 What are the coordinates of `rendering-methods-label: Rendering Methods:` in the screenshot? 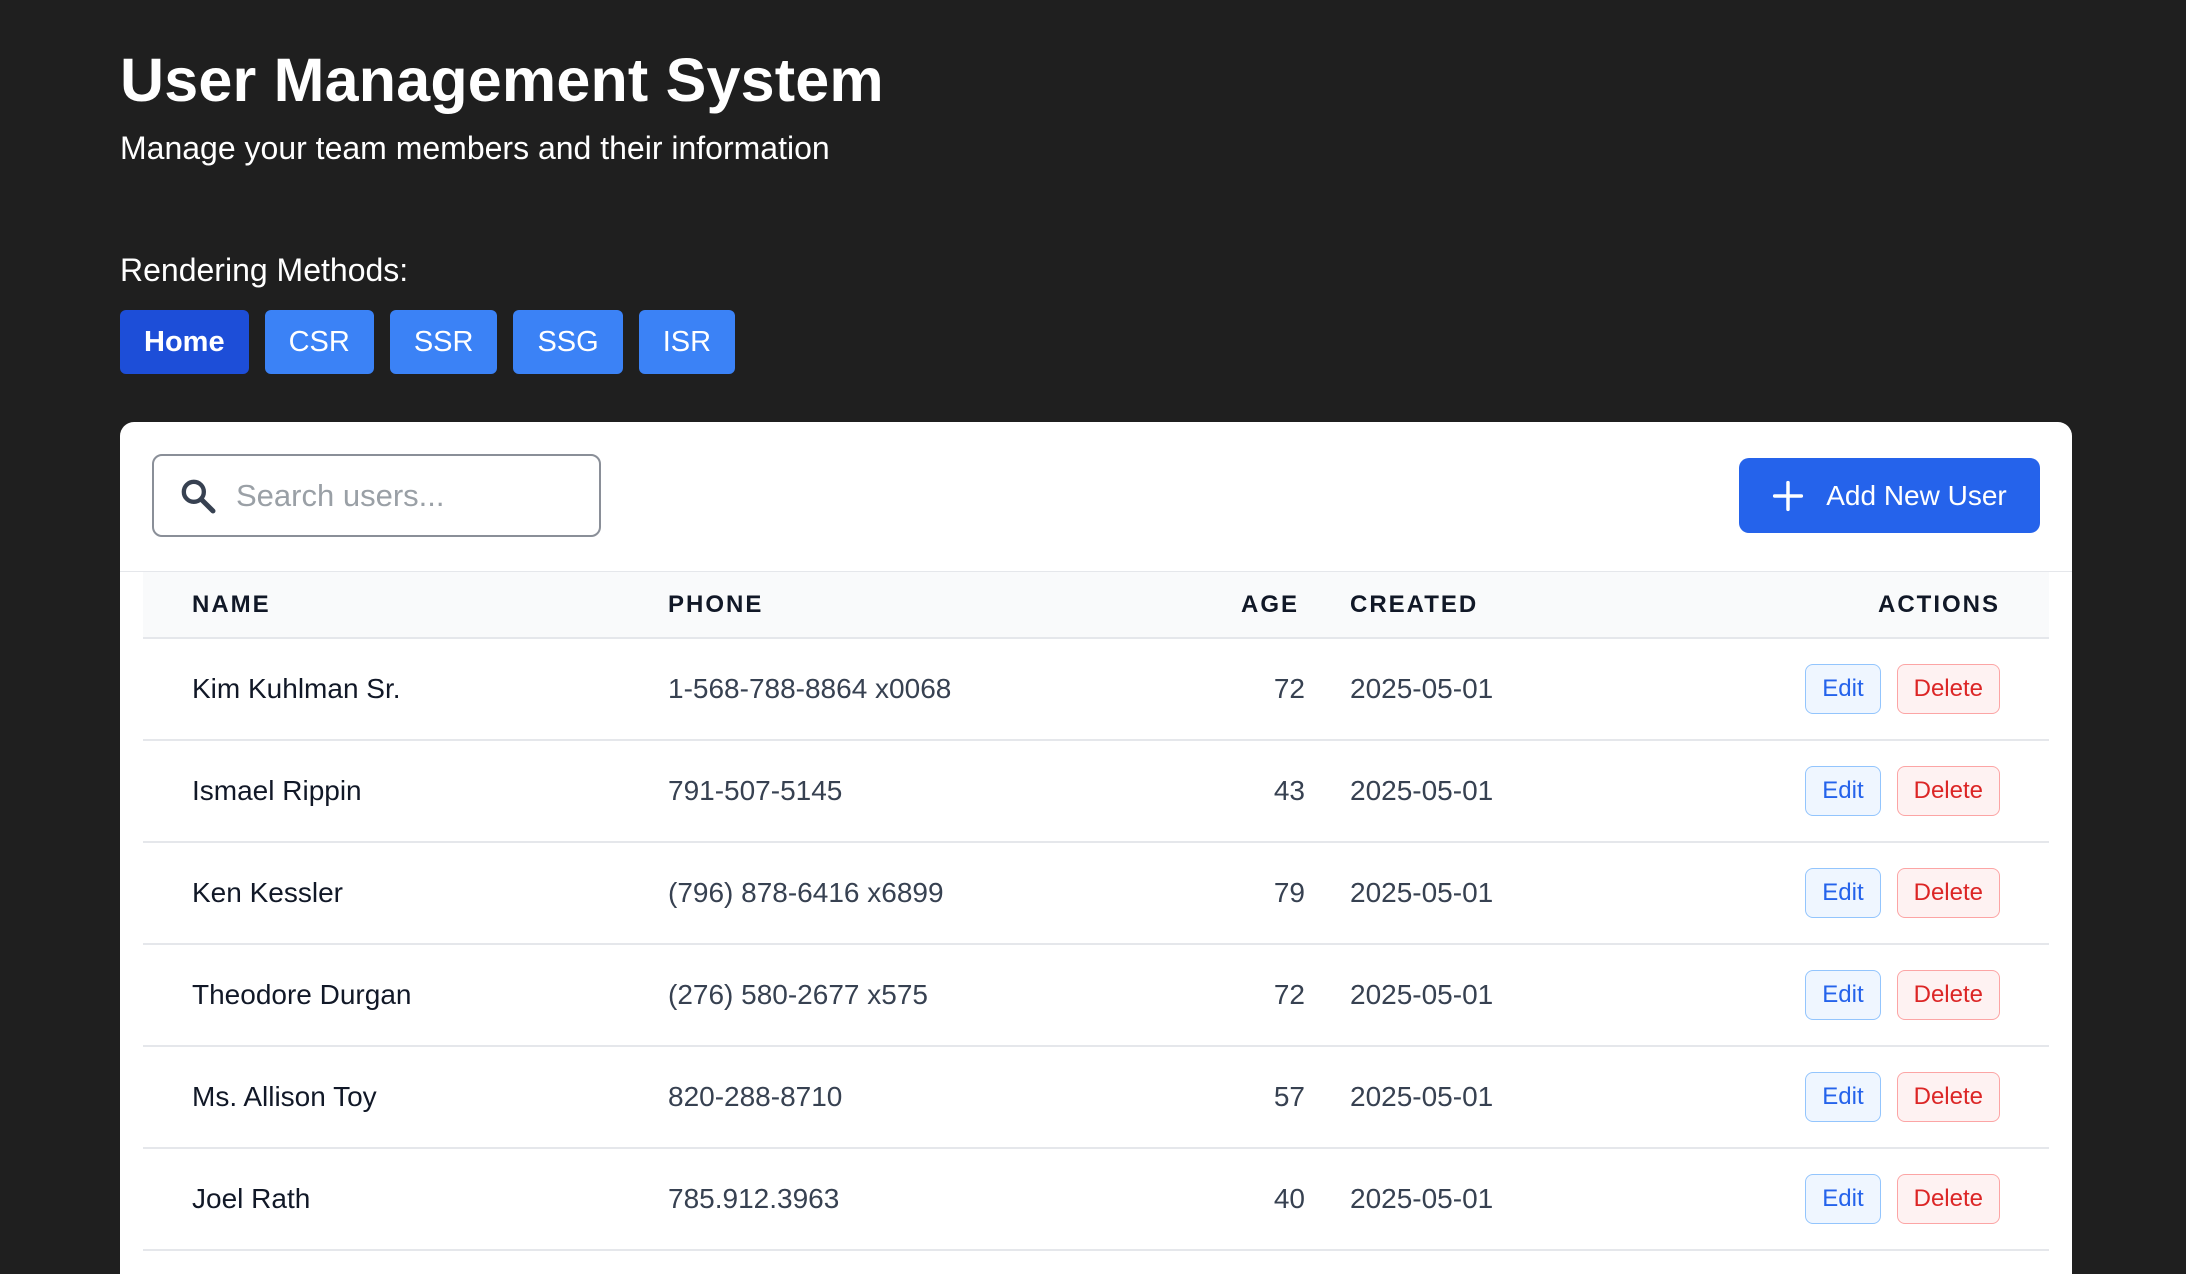 It's located at (264, 270).